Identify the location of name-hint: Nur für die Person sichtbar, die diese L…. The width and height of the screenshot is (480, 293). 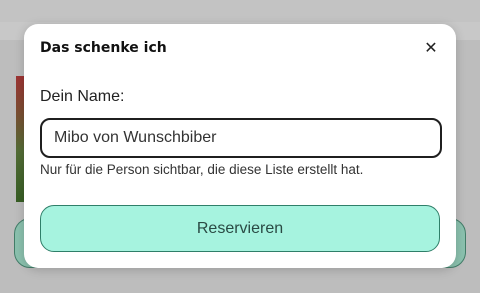
(202, 169).